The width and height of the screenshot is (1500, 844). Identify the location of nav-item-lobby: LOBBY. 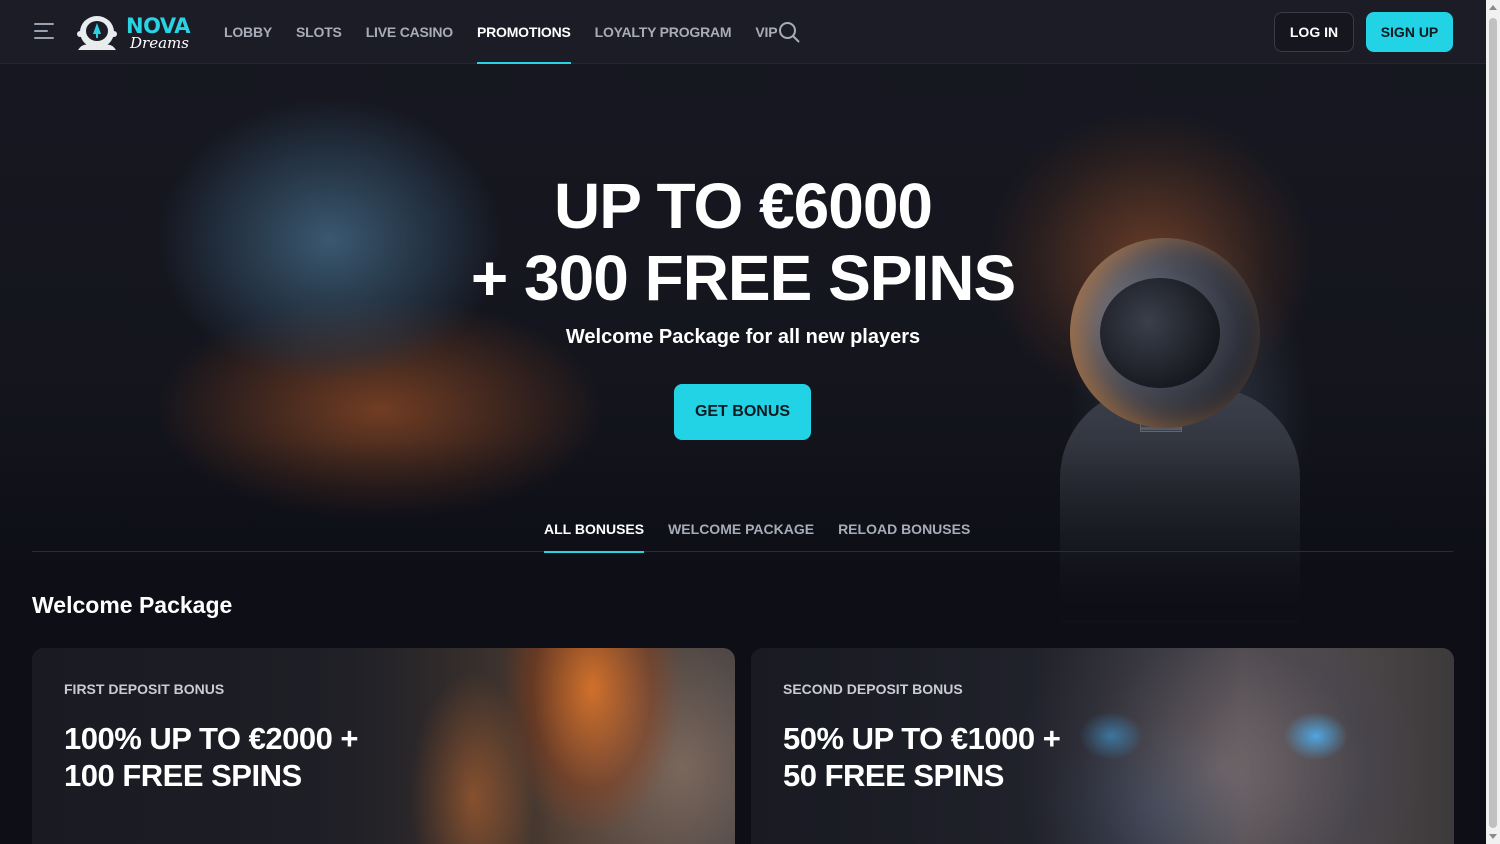
(248, 32).